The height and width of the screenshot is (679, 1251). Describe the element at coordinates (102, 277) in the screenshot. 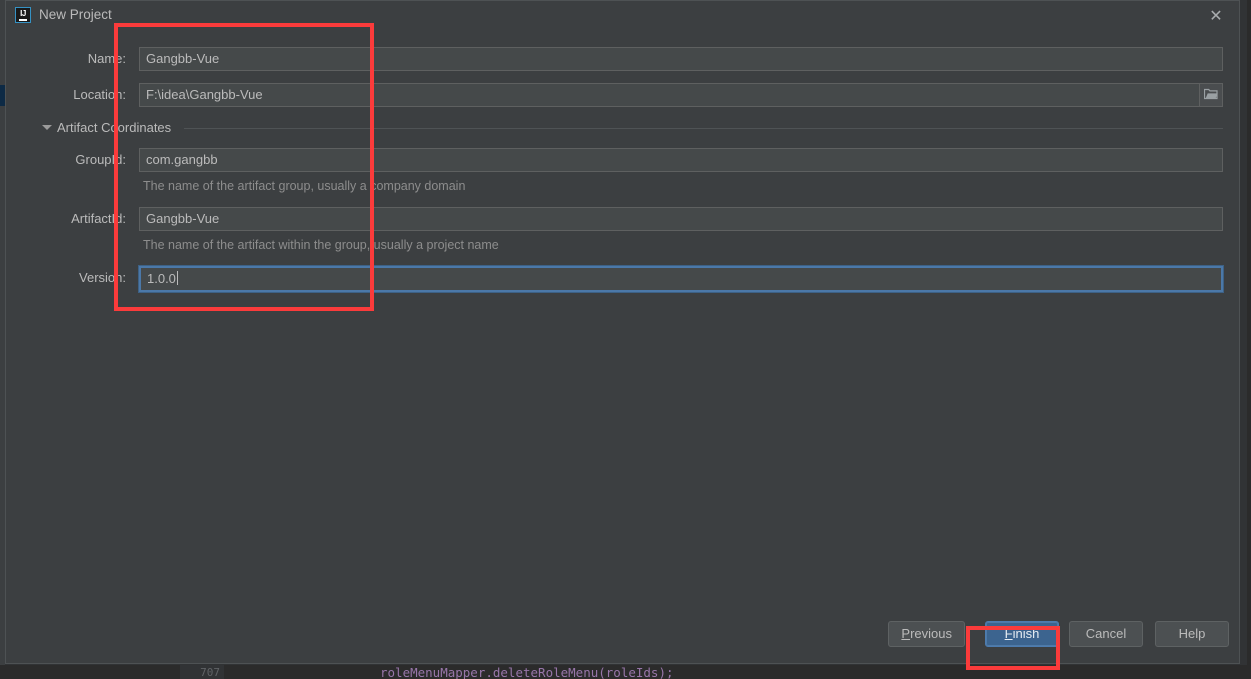

I see `version-label: Version:` at that location.